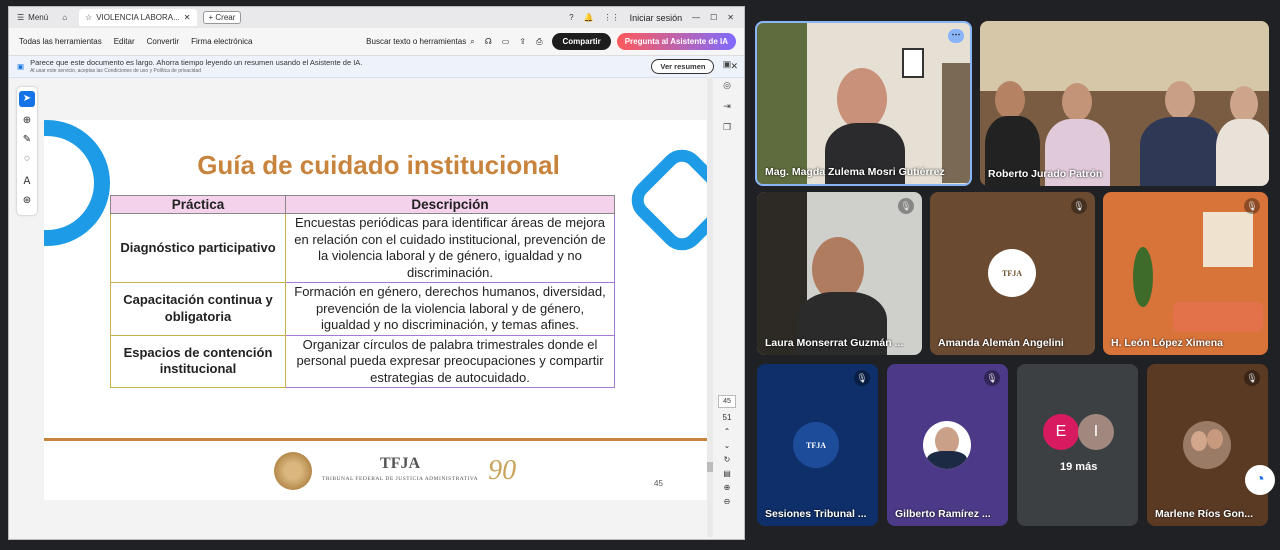 The image size is (1280, 550). I want to click on text-tool-icon: Ａ, so click(27, 179).